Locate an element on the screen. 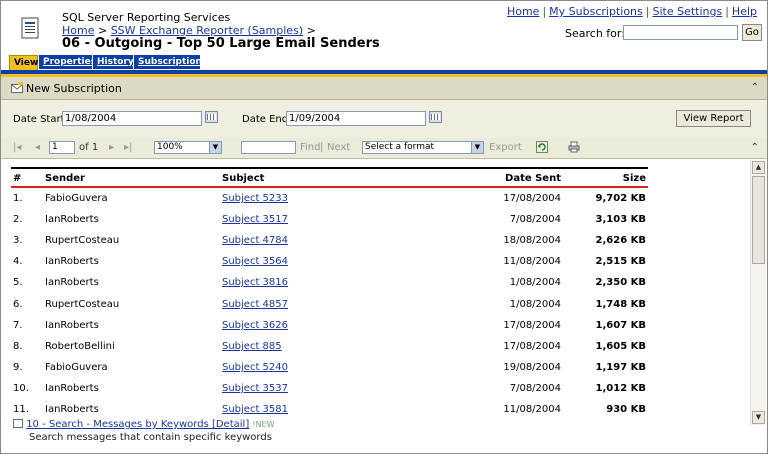  export-format-value: Select a format is located at coordinates (400, 147).